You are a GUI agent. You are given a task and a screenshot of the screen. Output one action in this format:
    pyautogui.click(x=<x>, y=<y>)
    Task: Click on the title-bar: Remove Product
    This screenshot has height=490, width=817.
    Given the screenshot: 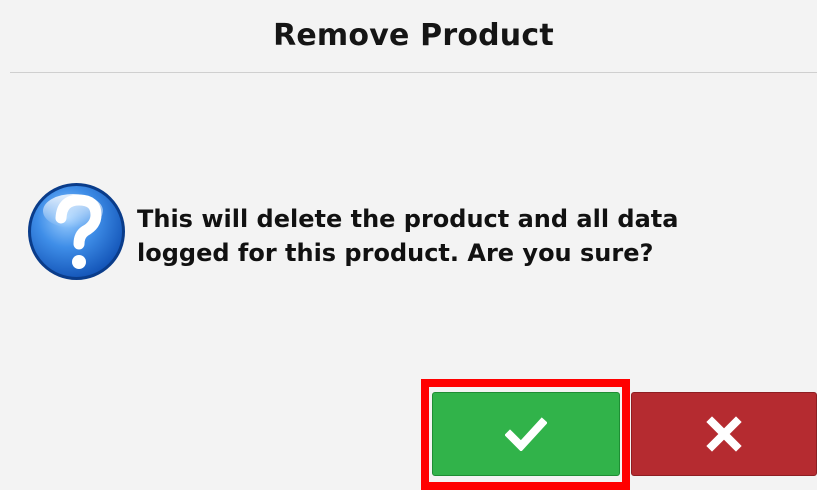 What is the action you would take?
    pyautogui.click(x=413, y=36)
    